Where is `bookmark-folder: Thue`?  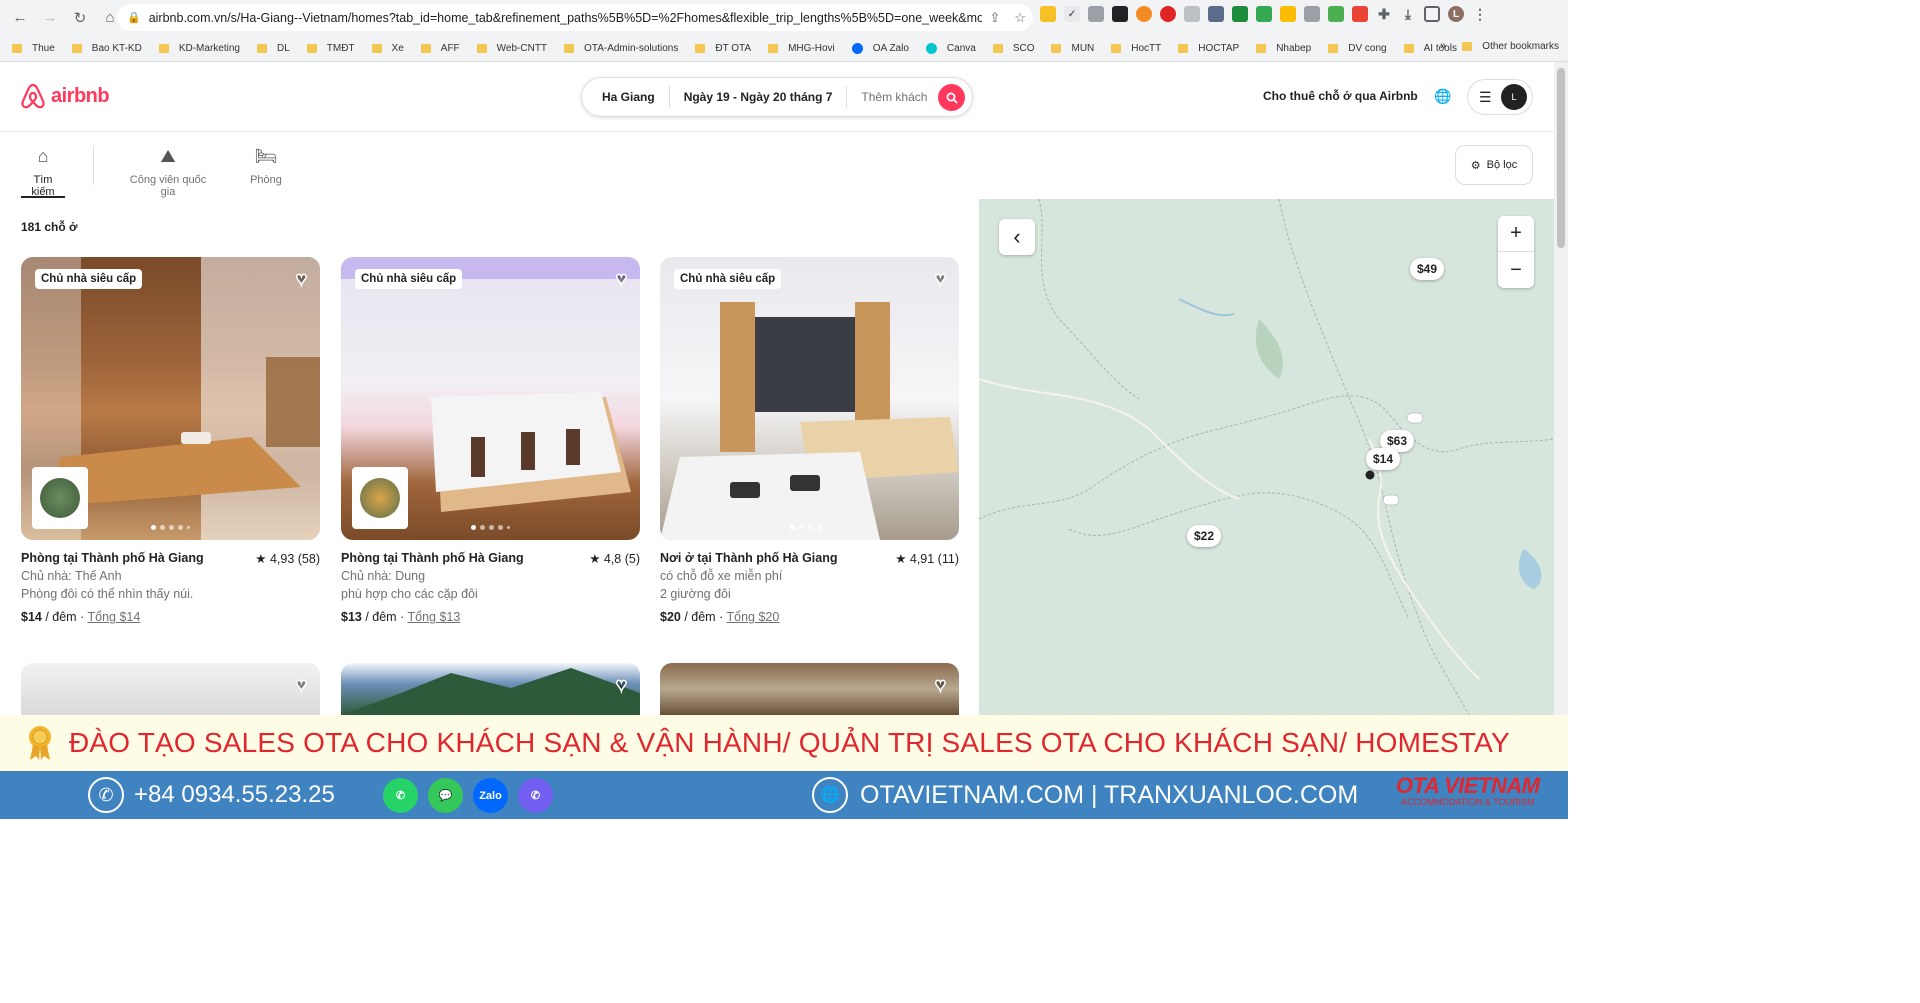
bookmark-folder: Thue is located at coordinates (33, 48).